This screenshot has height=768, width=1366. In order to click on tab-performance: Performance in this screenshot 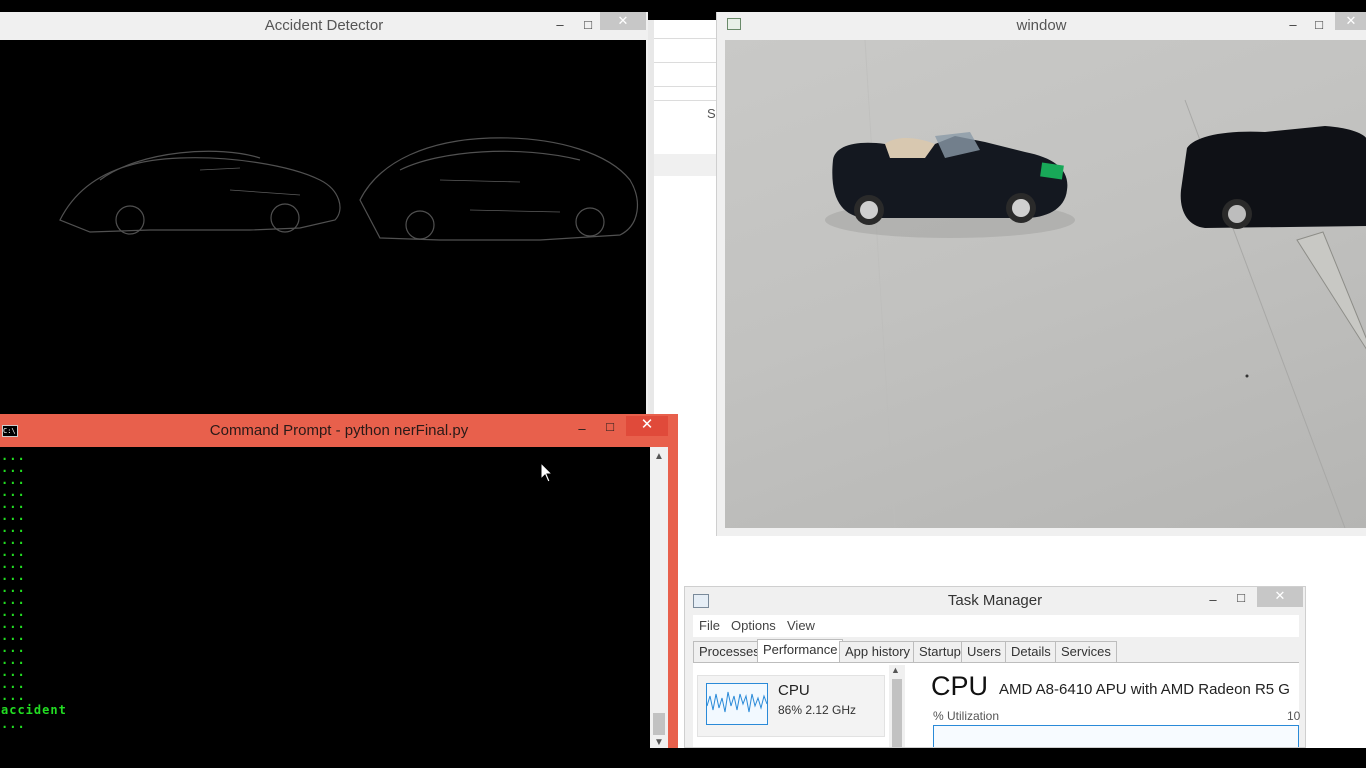, I will do `click(800, 651)`.